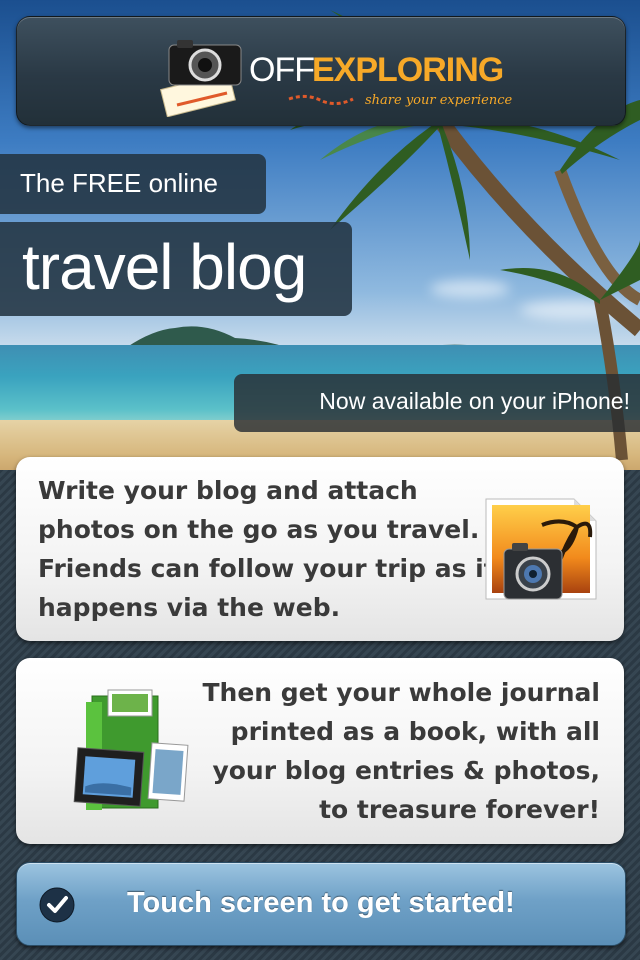 The image size is (640, 960). I want to click on hero-line-2-text: travel blog, so click(164, 267).